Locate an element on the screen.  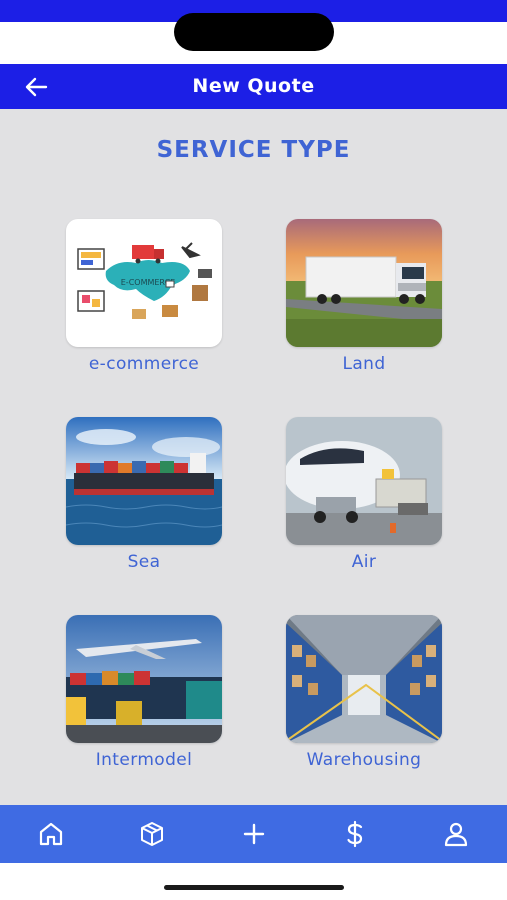
plus-icon is located at coordinates (254, 834).